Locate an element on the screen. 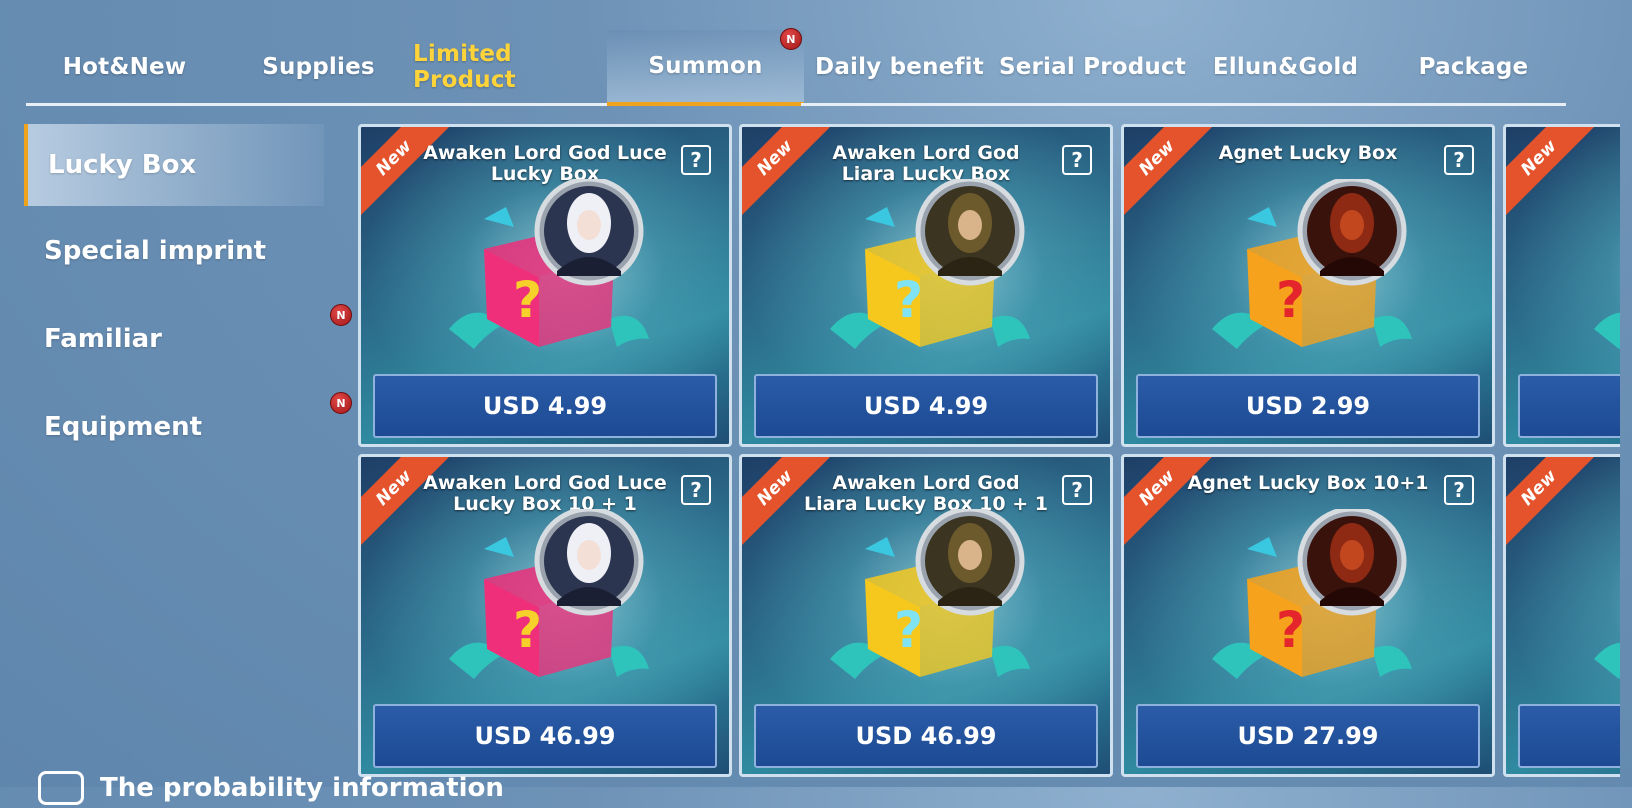 Image resolution: width=1632 pixels, height=808 pixels. tab-label: Package is located at coordinates (1473, 66).